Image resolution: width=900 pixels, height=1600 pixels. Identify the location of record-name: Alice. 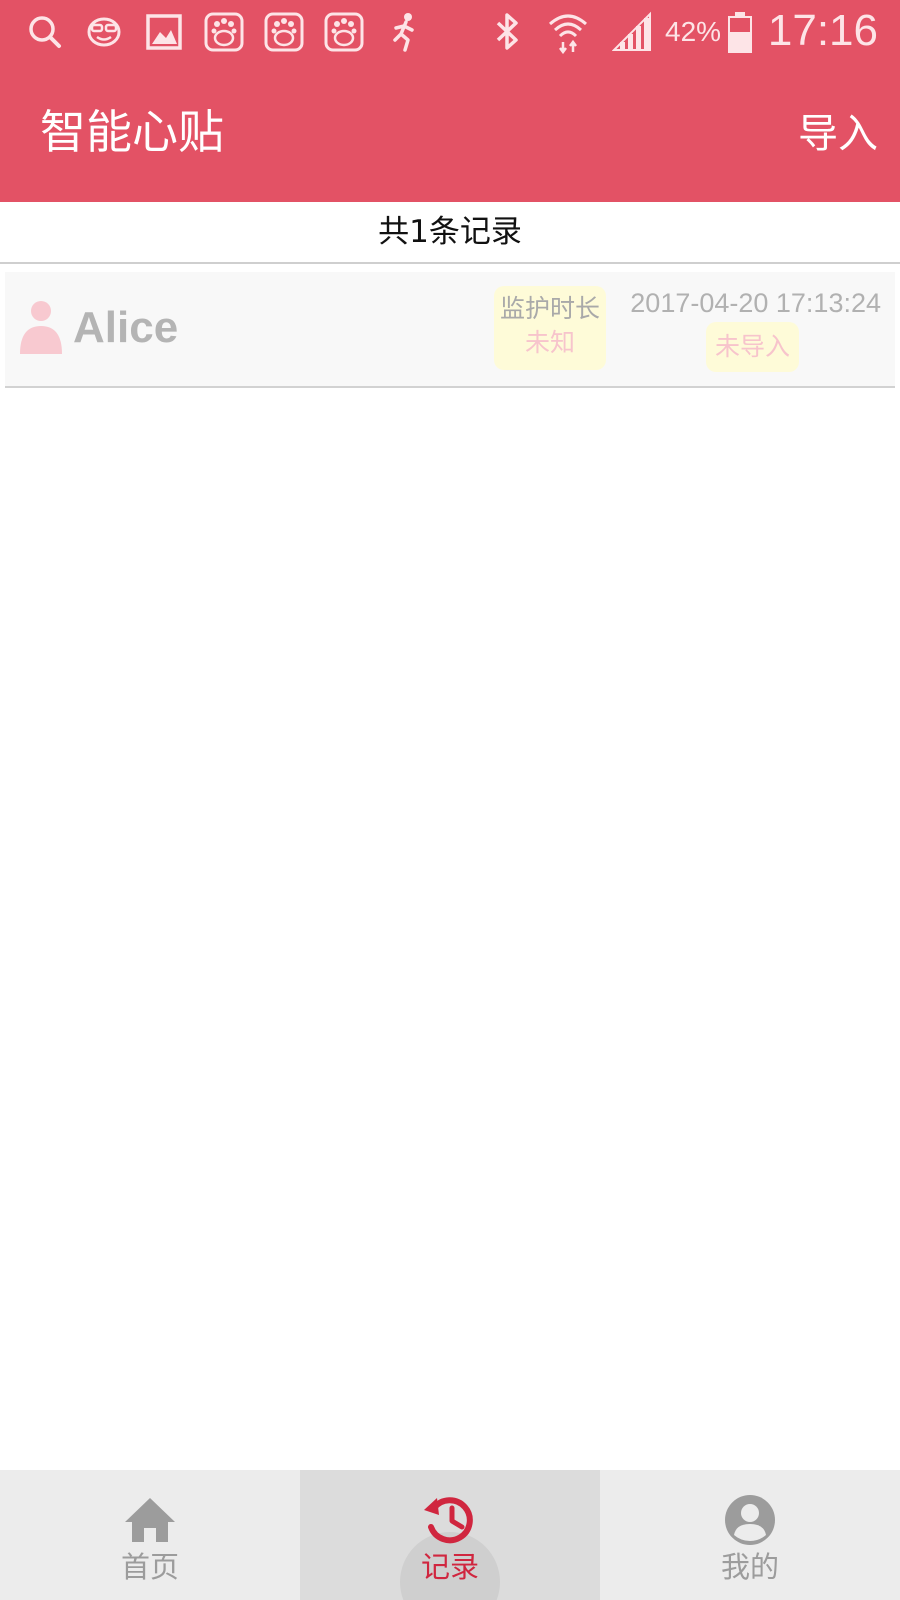
(126, 327).